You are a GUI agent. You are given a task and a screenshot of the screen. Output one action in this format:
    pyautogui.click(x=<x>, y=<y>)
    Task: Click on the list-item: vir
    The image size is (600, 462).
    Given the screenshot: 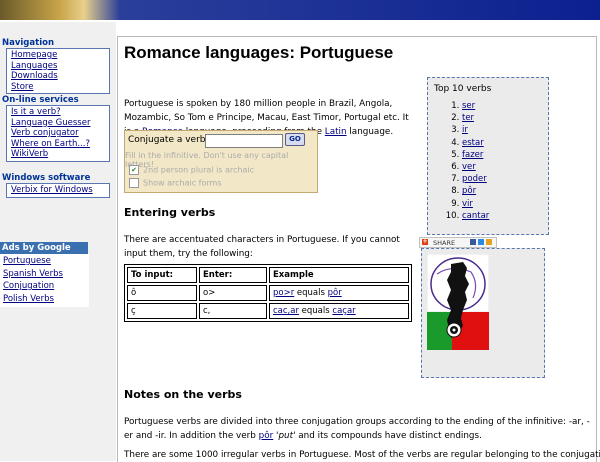 What is the action you would take?
    pyautogui.click(x=475, y=204)
    